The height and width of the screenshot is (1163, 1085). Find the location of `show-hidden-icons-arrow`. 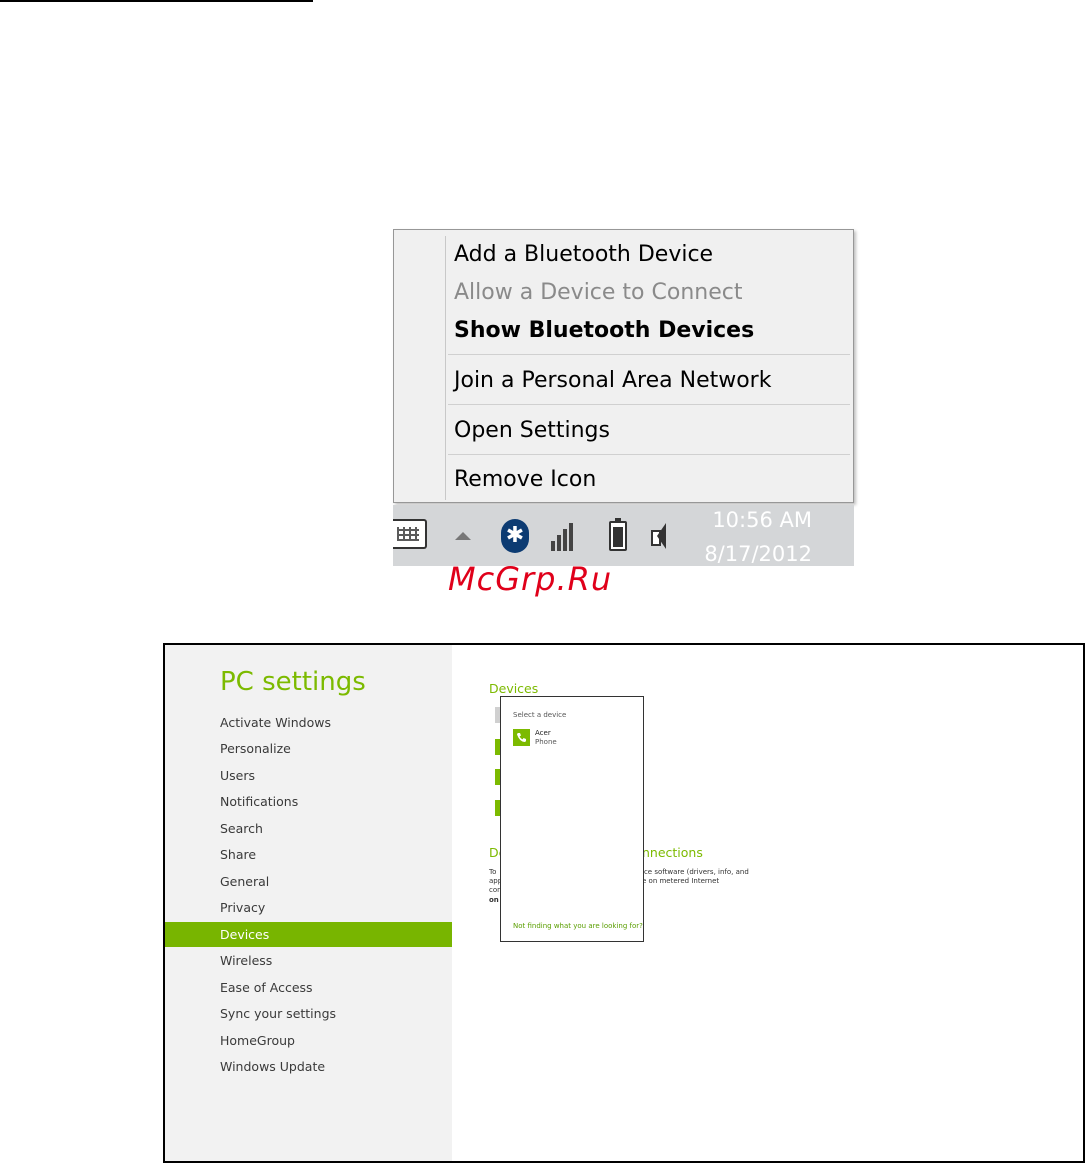

show-hidden-icons-arrow is located at coordinates (463, 536).